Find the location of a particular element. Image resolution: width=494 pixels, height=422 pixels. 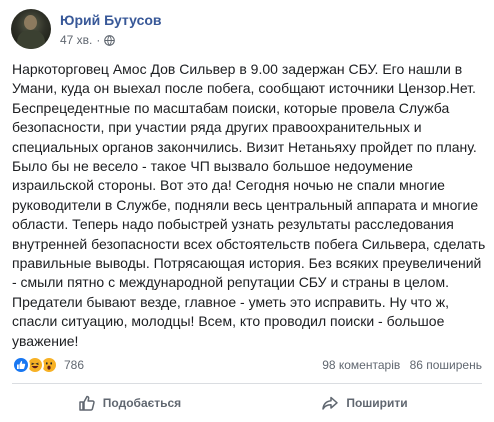

author-name: Юрий Бутусов is located at coordinates (111, 20).